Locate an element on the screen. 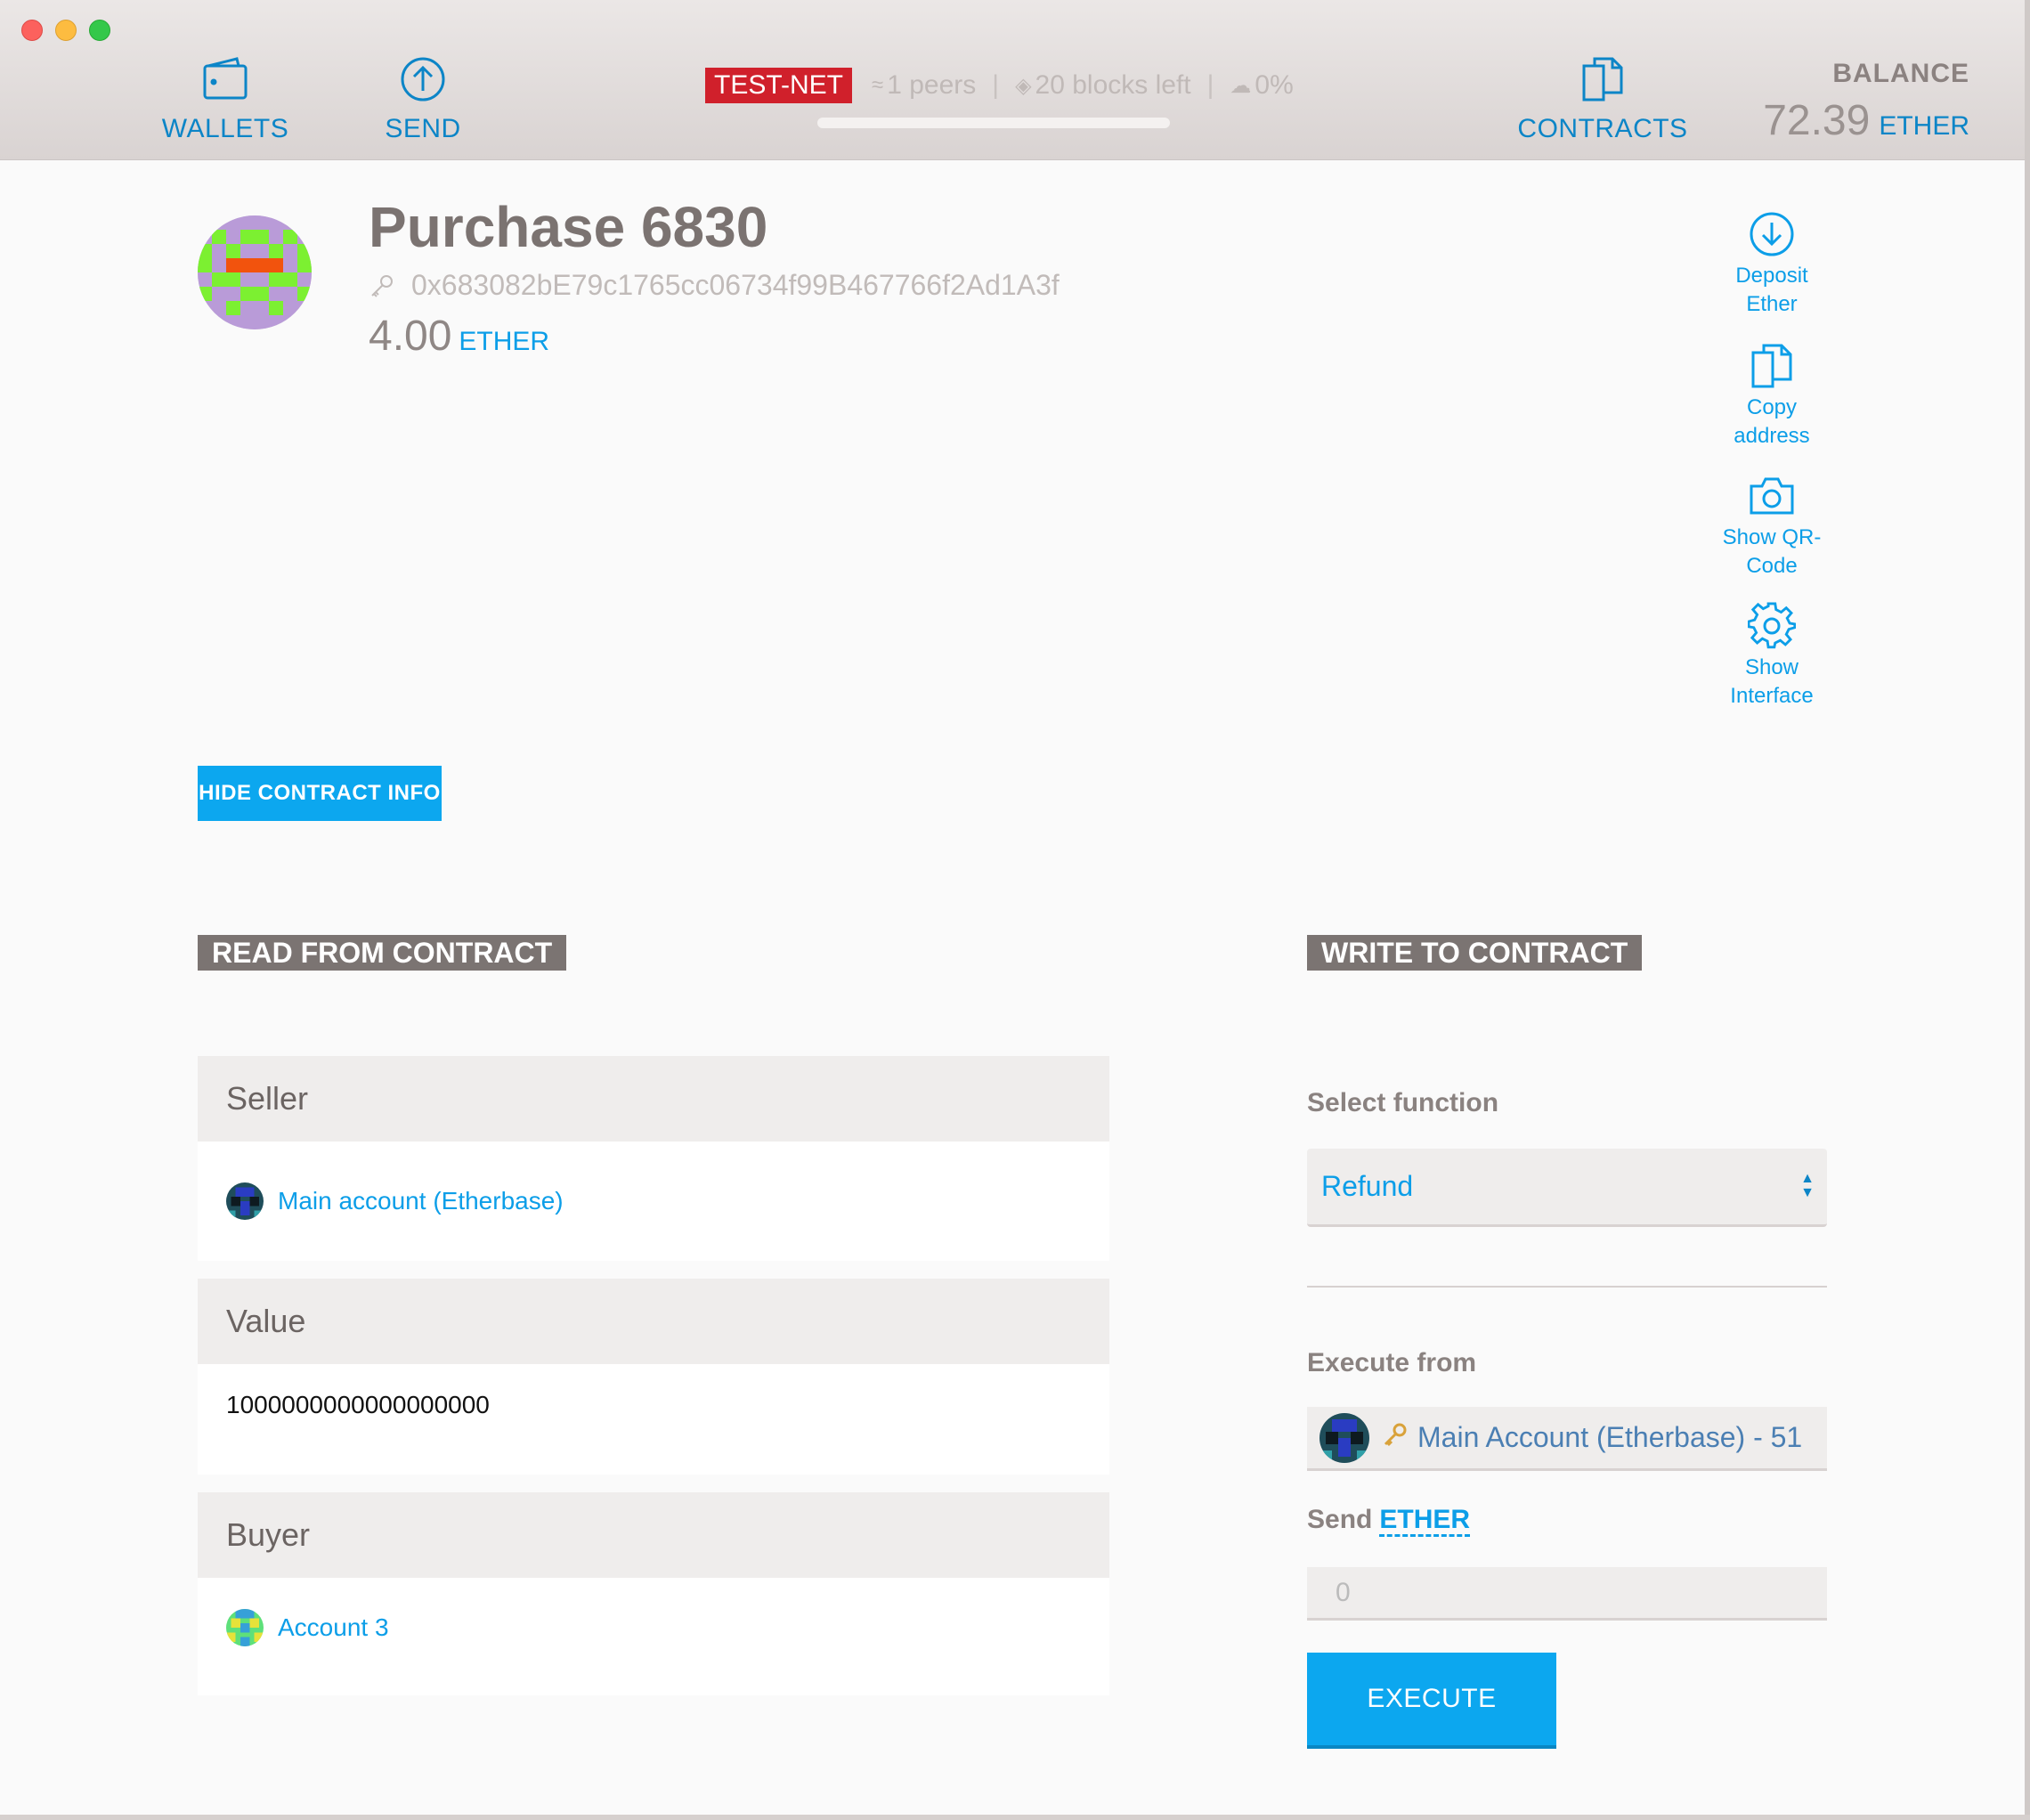 Image resolution: width=2030 pixels, height=1820 pixels. account-balance: BALANCE 72.39 ETHER is located at coordinates (1866, 102).